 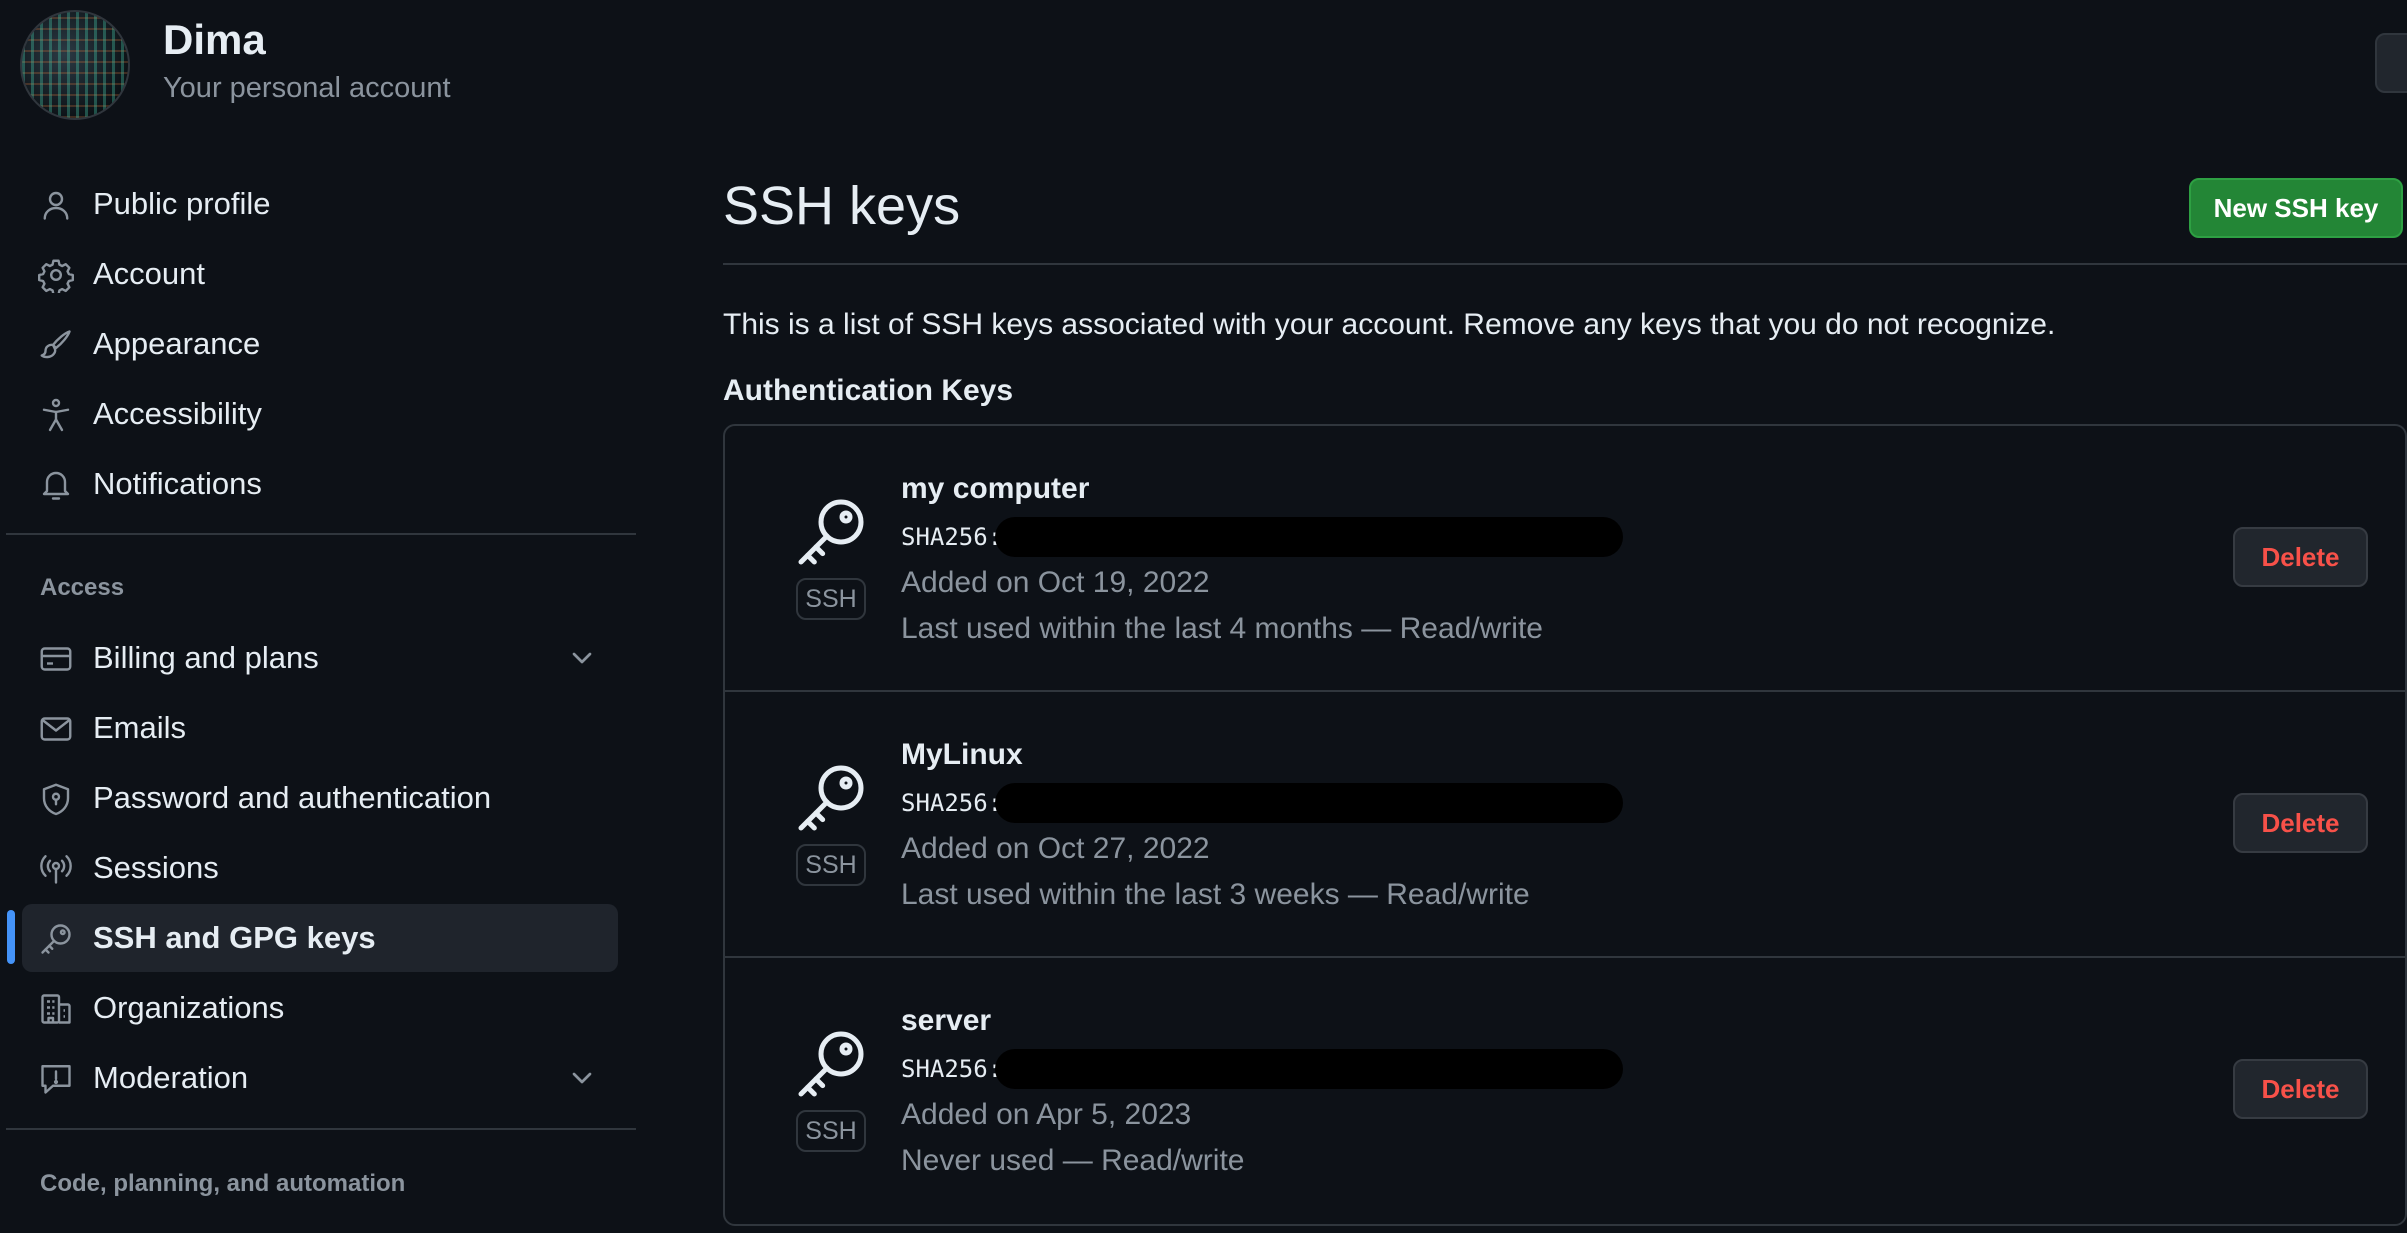 I want to click on sidebar-item-label: Appearance, so click(x=177, y=343).